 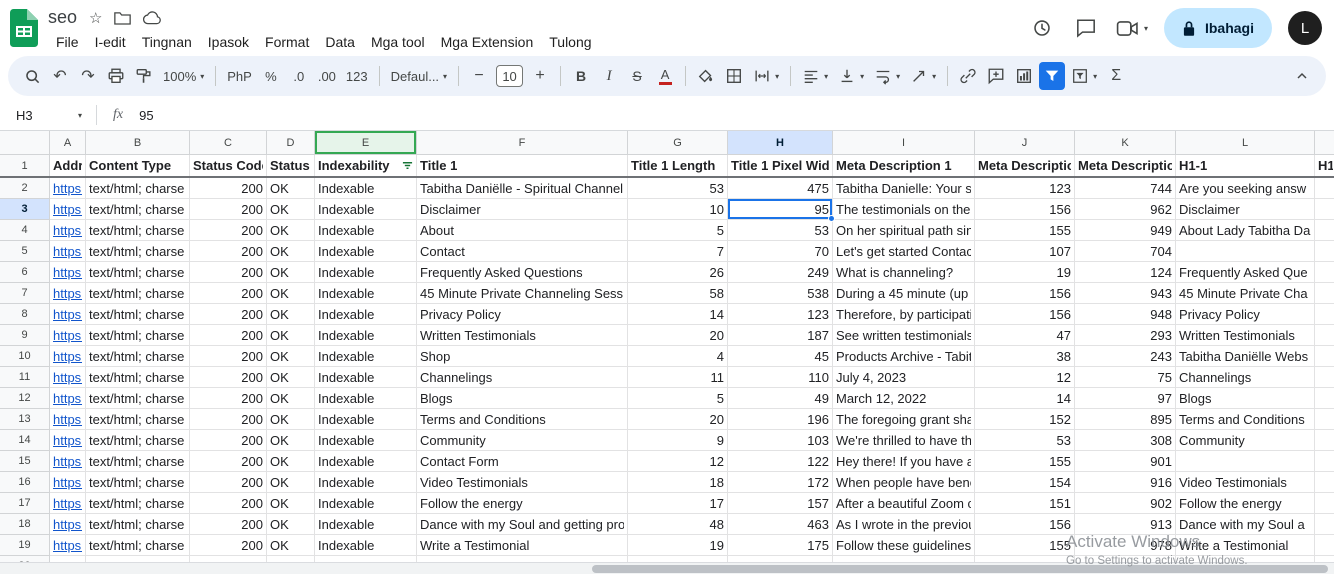 What do you see at coordinates (678, 461) in the screenshot?
I see `cell-G15: 12` at bounding box center [678, 461].